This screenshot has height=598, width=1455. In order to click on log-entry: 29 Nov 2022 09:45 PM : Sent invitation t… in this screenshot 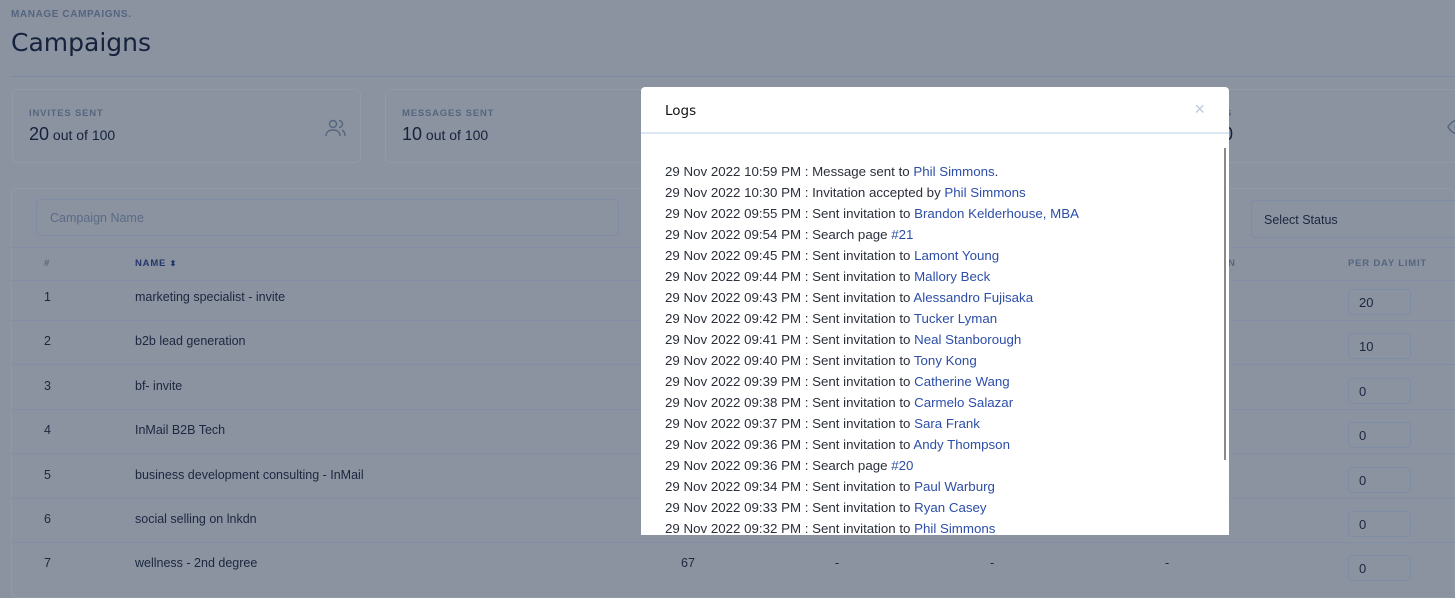, I will do `click(872, 255)`.